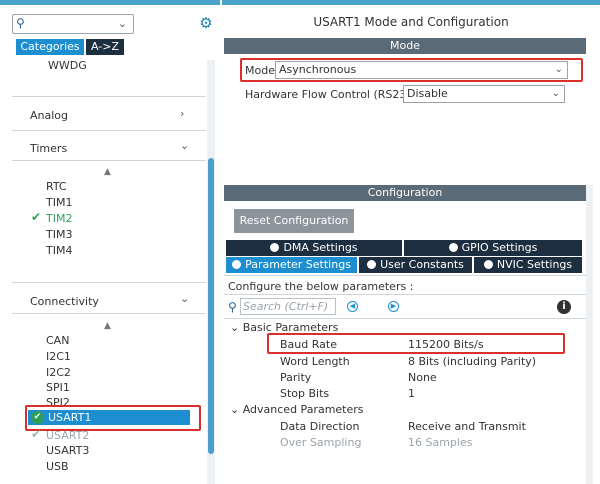  What do you see at coordinates (105, 47) in the screenshot?
I see `tab-a-to-z: A->Z` at bounding box center [105, 47].